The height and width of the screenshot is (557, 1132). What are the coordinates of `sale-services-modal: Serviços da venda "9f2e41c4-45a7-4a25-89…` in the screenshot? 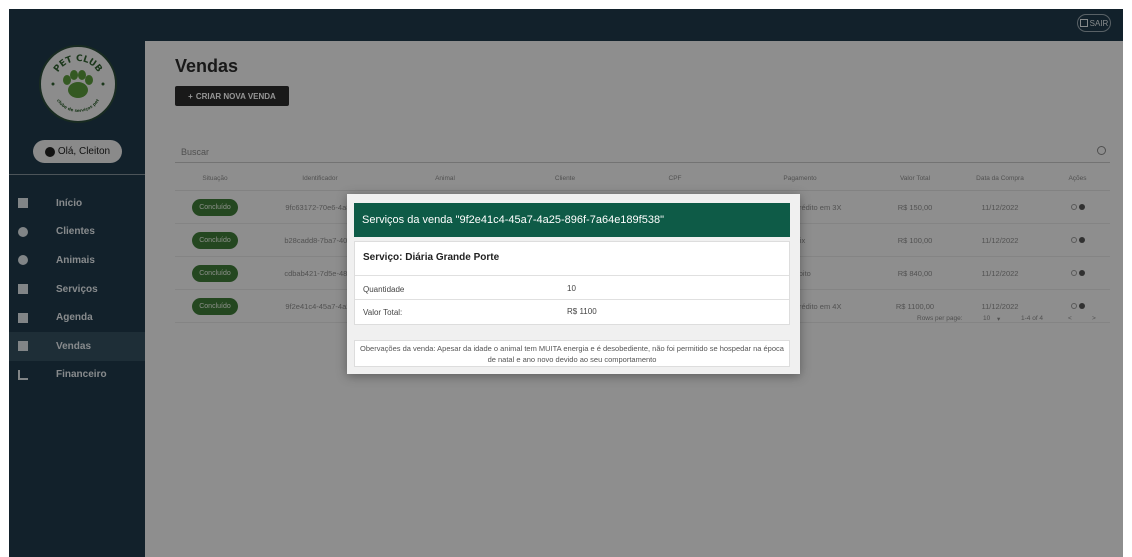 It's located at (573, 284).